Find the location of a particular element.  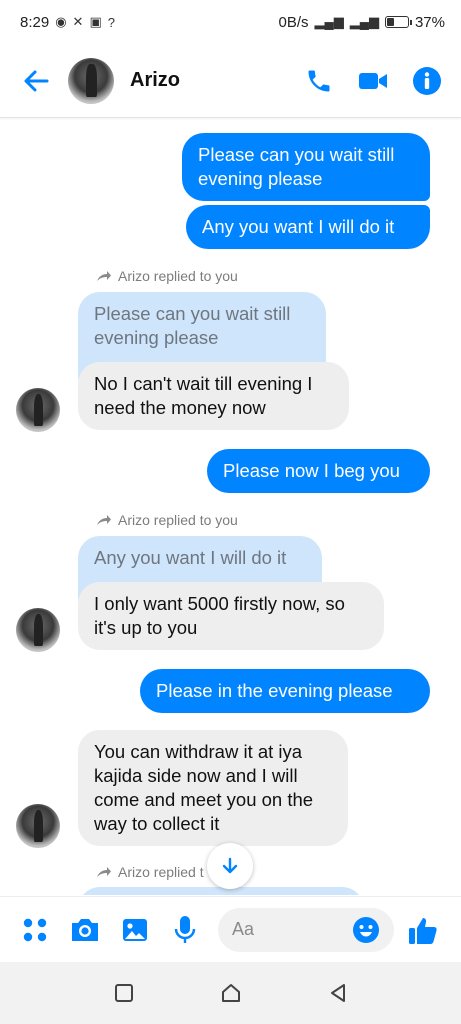

outgoing-message: Please now I beg you is located at coordinates (318, 471).